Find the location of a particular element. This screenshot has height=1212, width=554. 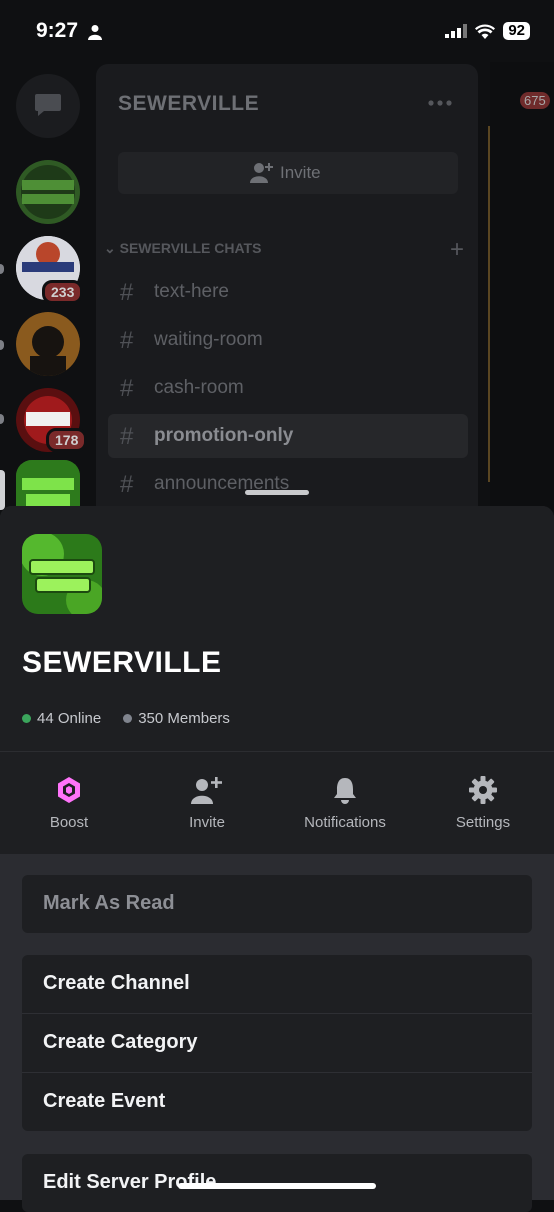

boost-button: Boost is located at coordinates (69, 803).